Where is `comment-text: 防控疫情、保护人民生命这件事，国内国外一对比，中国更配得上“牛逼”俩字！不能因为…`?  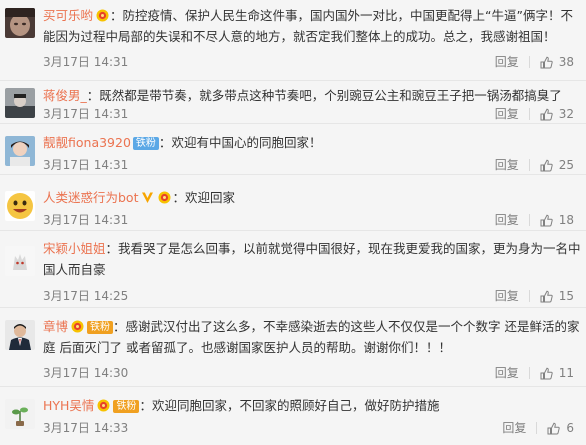 comment-text: 防控疫情、保护人民生命这件事，国内国外一对比，中国更配得上“牛逼”俩字！不能因为… is located at coordinates (308, 26).